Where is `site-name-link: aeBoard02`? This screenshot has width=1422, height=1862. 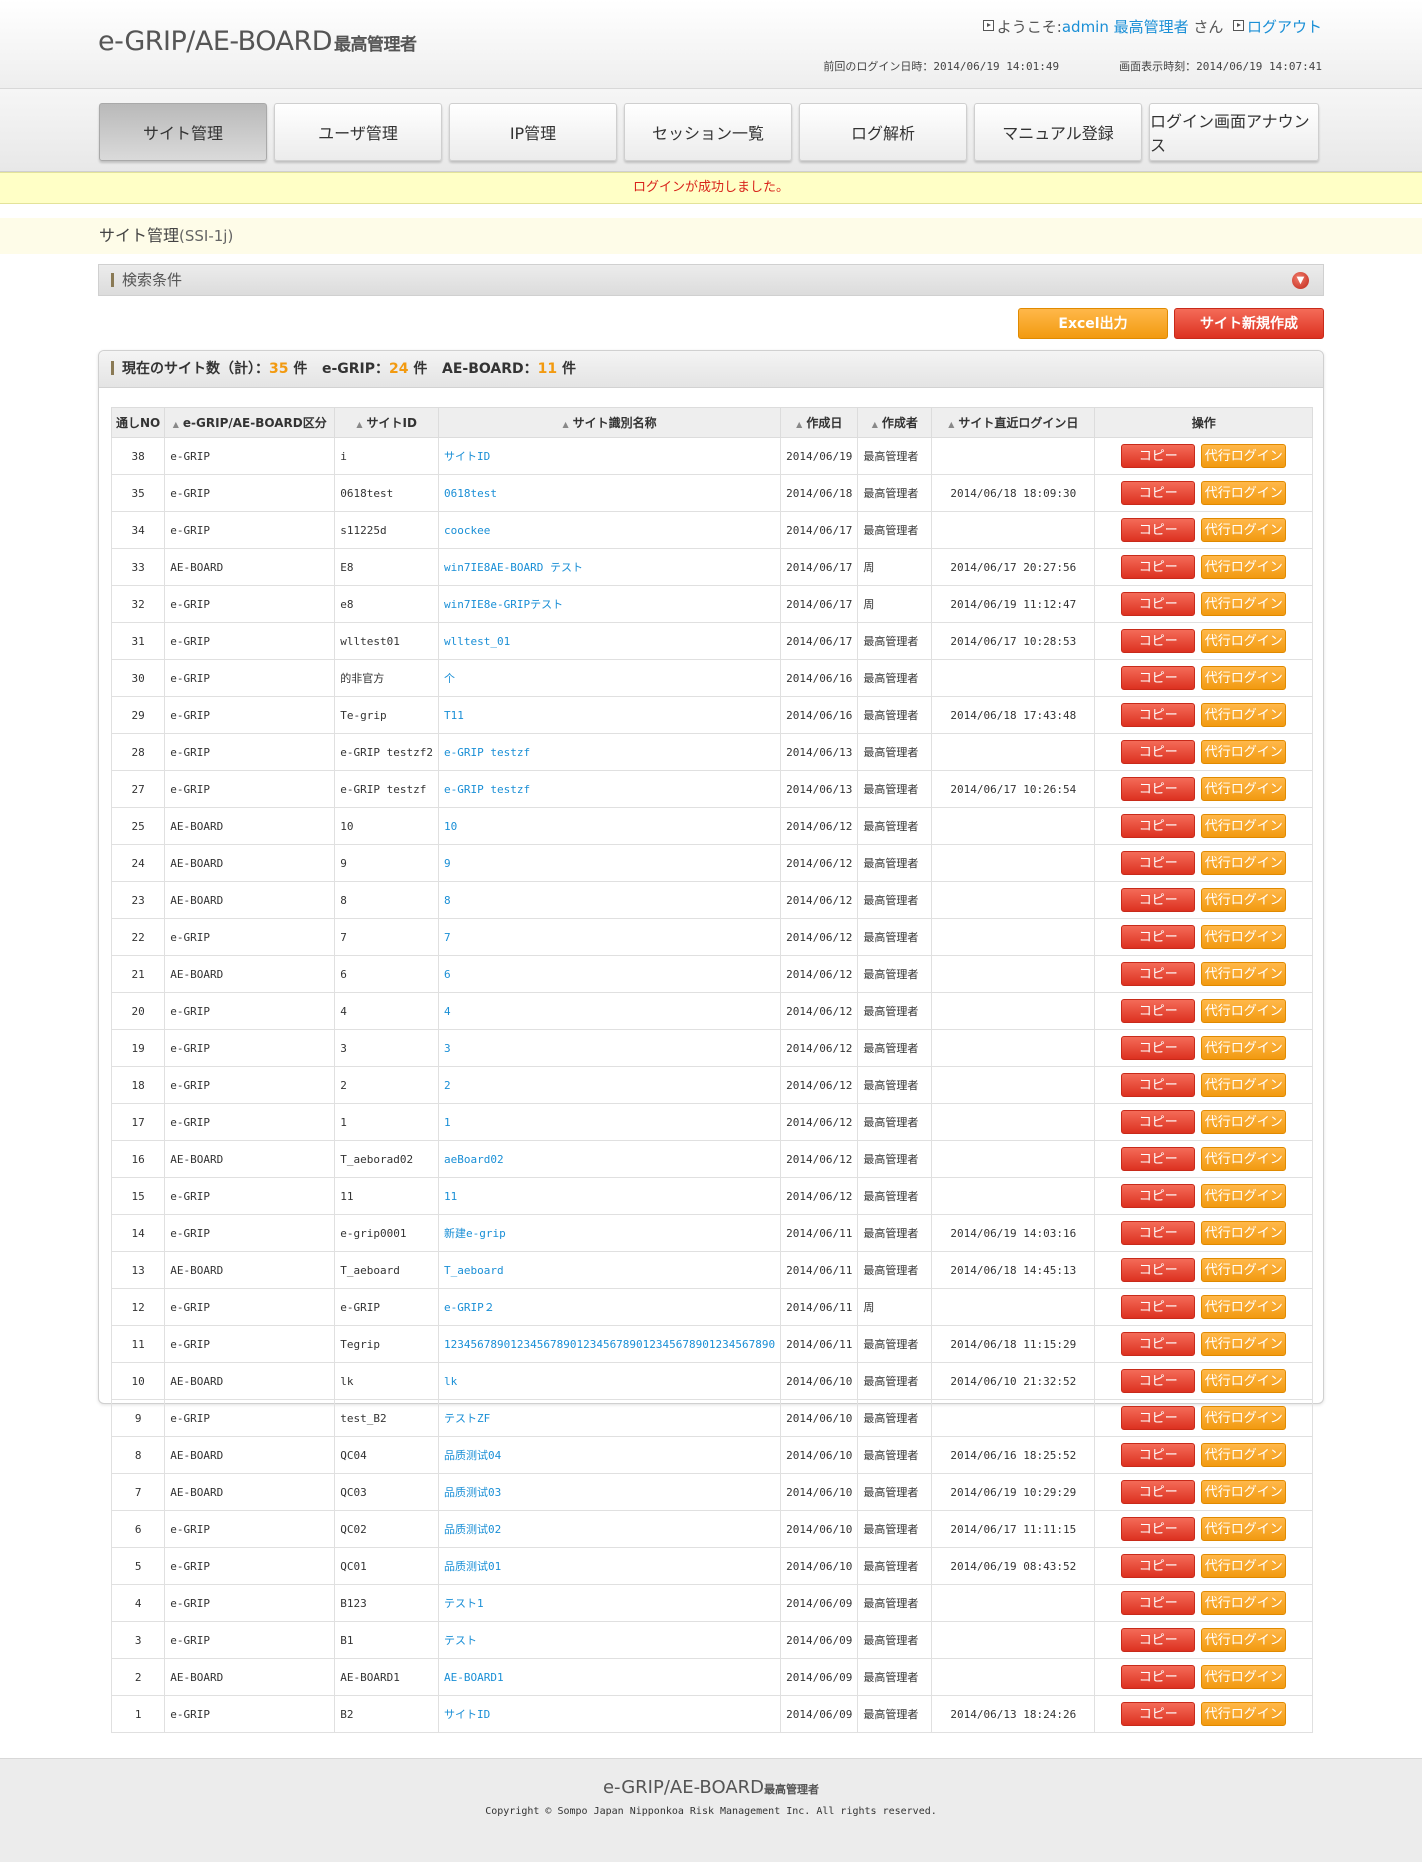 site-name-link: aeBoard02 is located at coordinates (474, 1159).